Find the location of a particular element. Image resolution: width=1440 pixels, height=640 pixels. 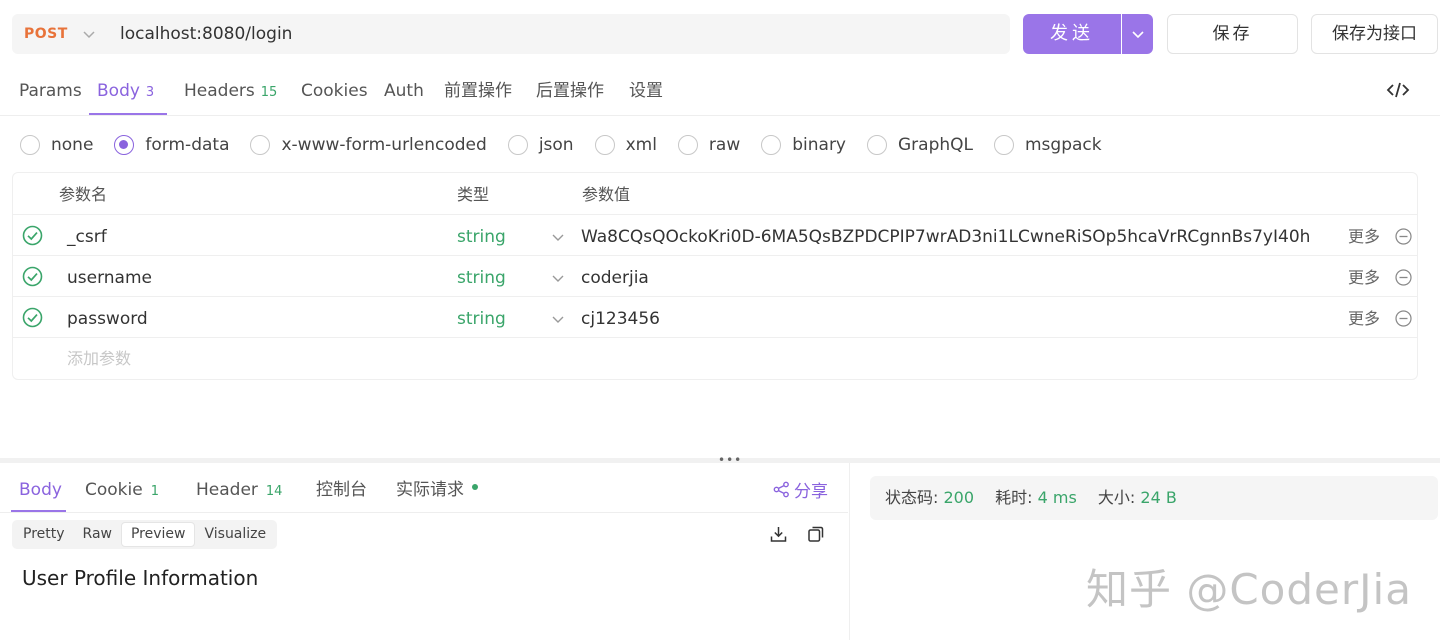

response-tab-cookie: Cookie 1 is located at coordinates (122, 488).